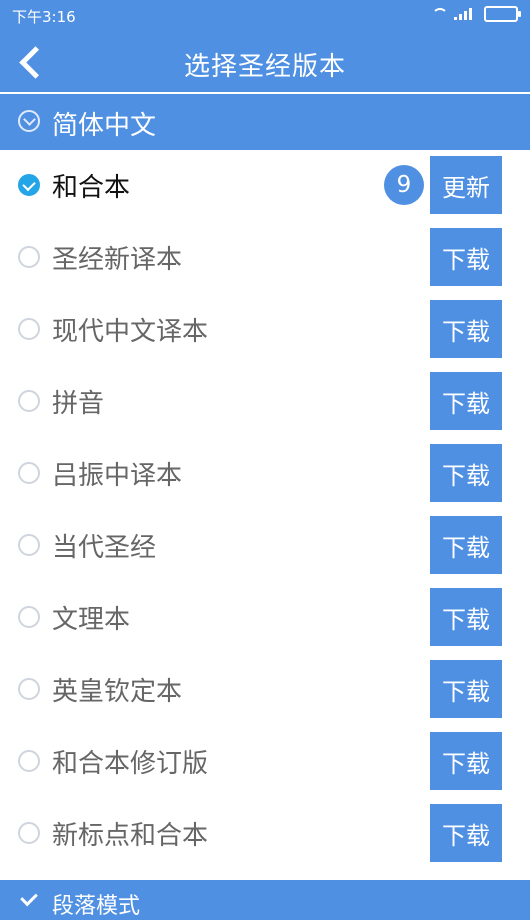 This screenshot has height=920, width=530. Describe the element at coordinates (117, 692) in the screenshot. I see `version-label: 英皇钦定本` at that location.